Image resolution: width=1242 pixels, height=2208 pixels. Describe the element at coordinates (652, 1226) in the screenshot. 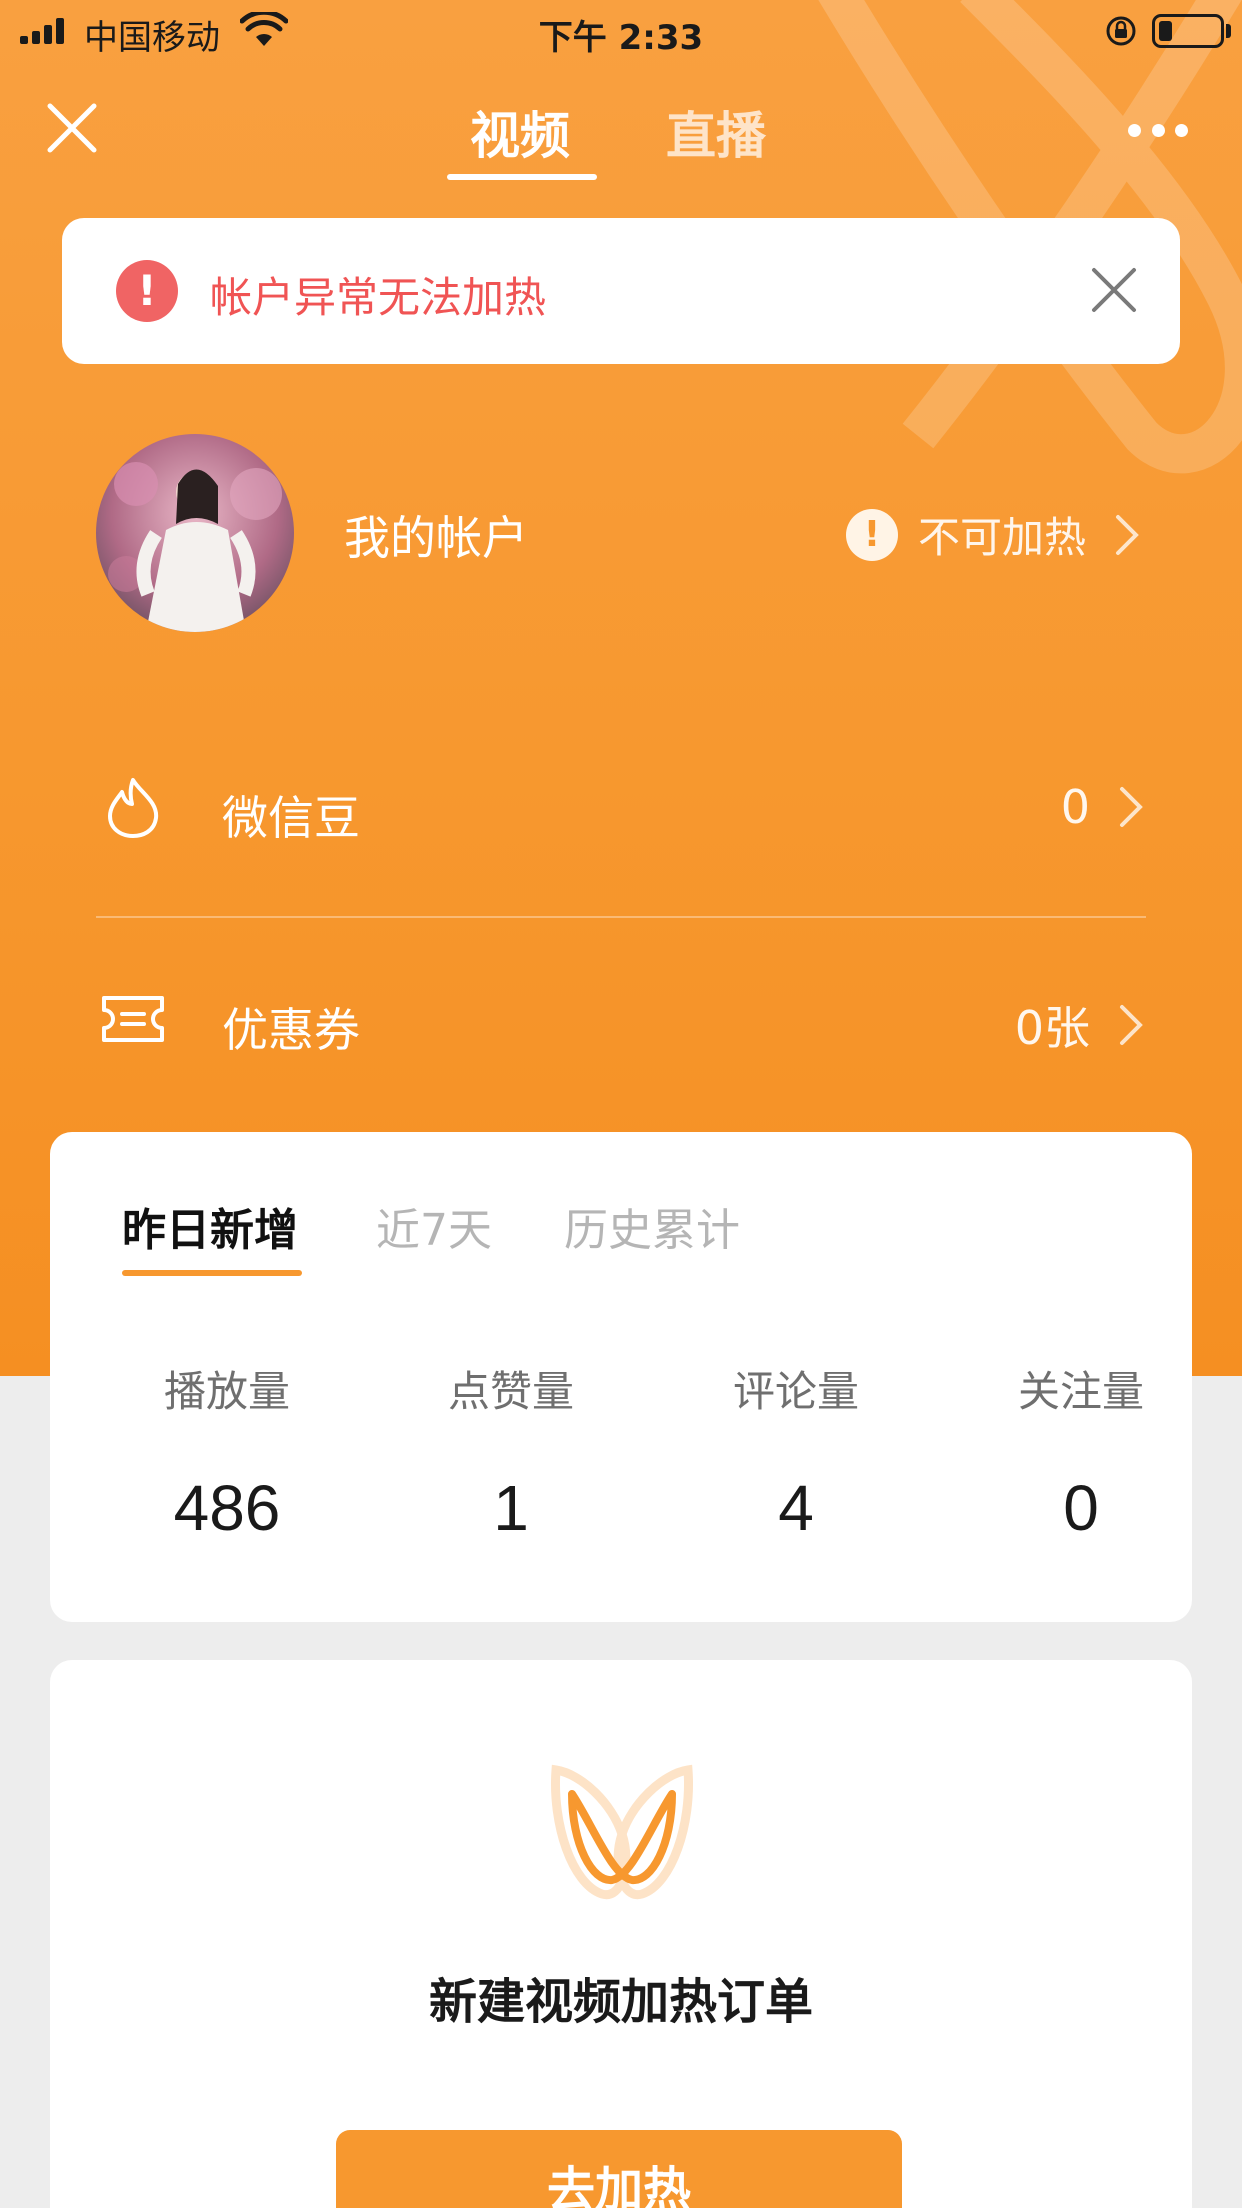

I see `tab-all-time: 历史累计` at that location.